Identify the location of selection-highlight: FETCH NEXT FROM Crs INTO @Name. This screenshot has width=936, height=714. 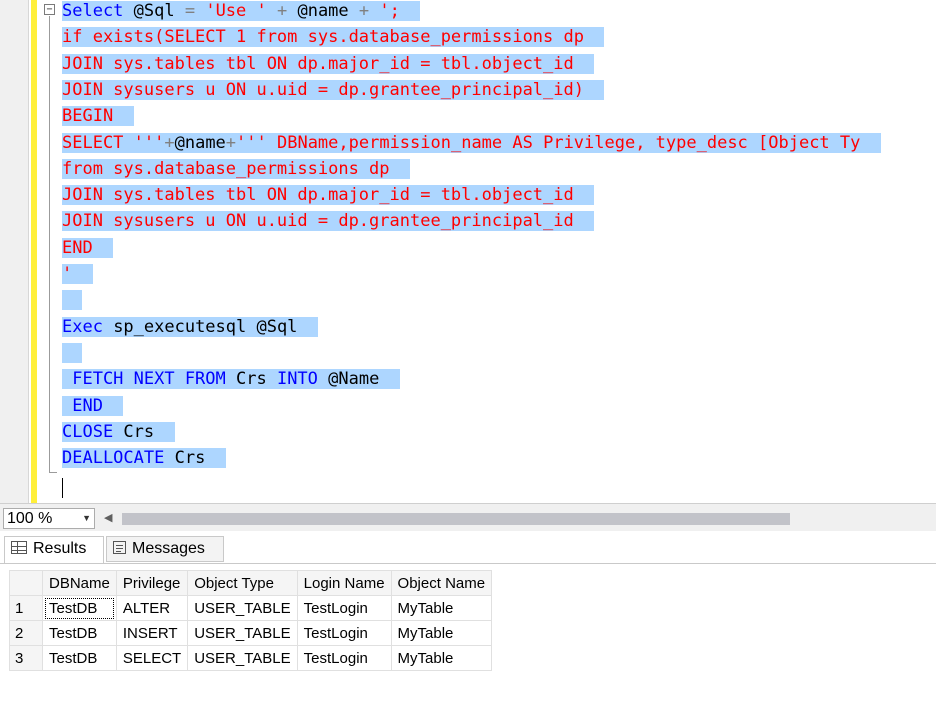
(231, 379).